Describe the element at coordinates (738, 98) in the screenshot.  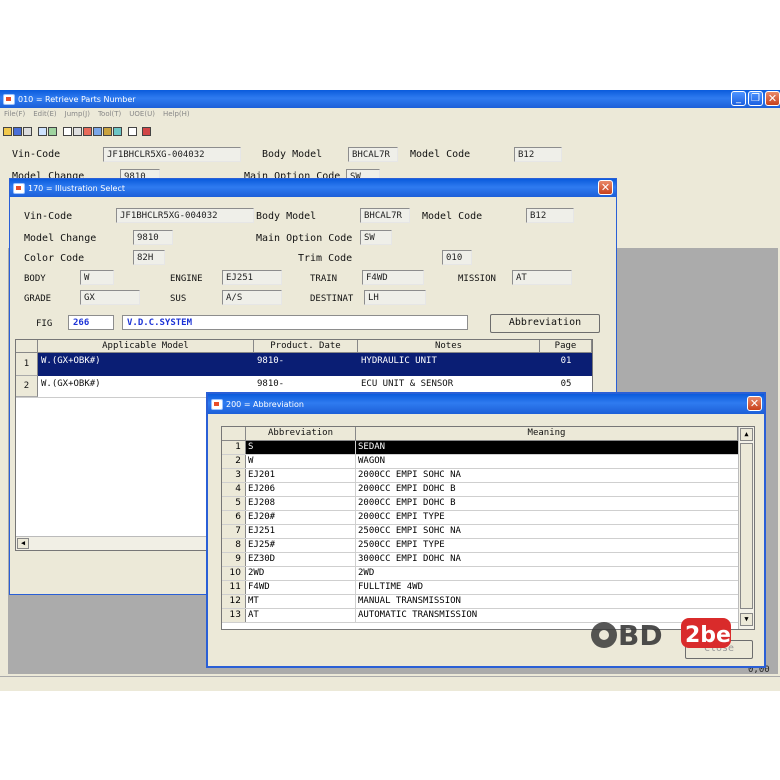
I see `minimize-button: _` at that location.